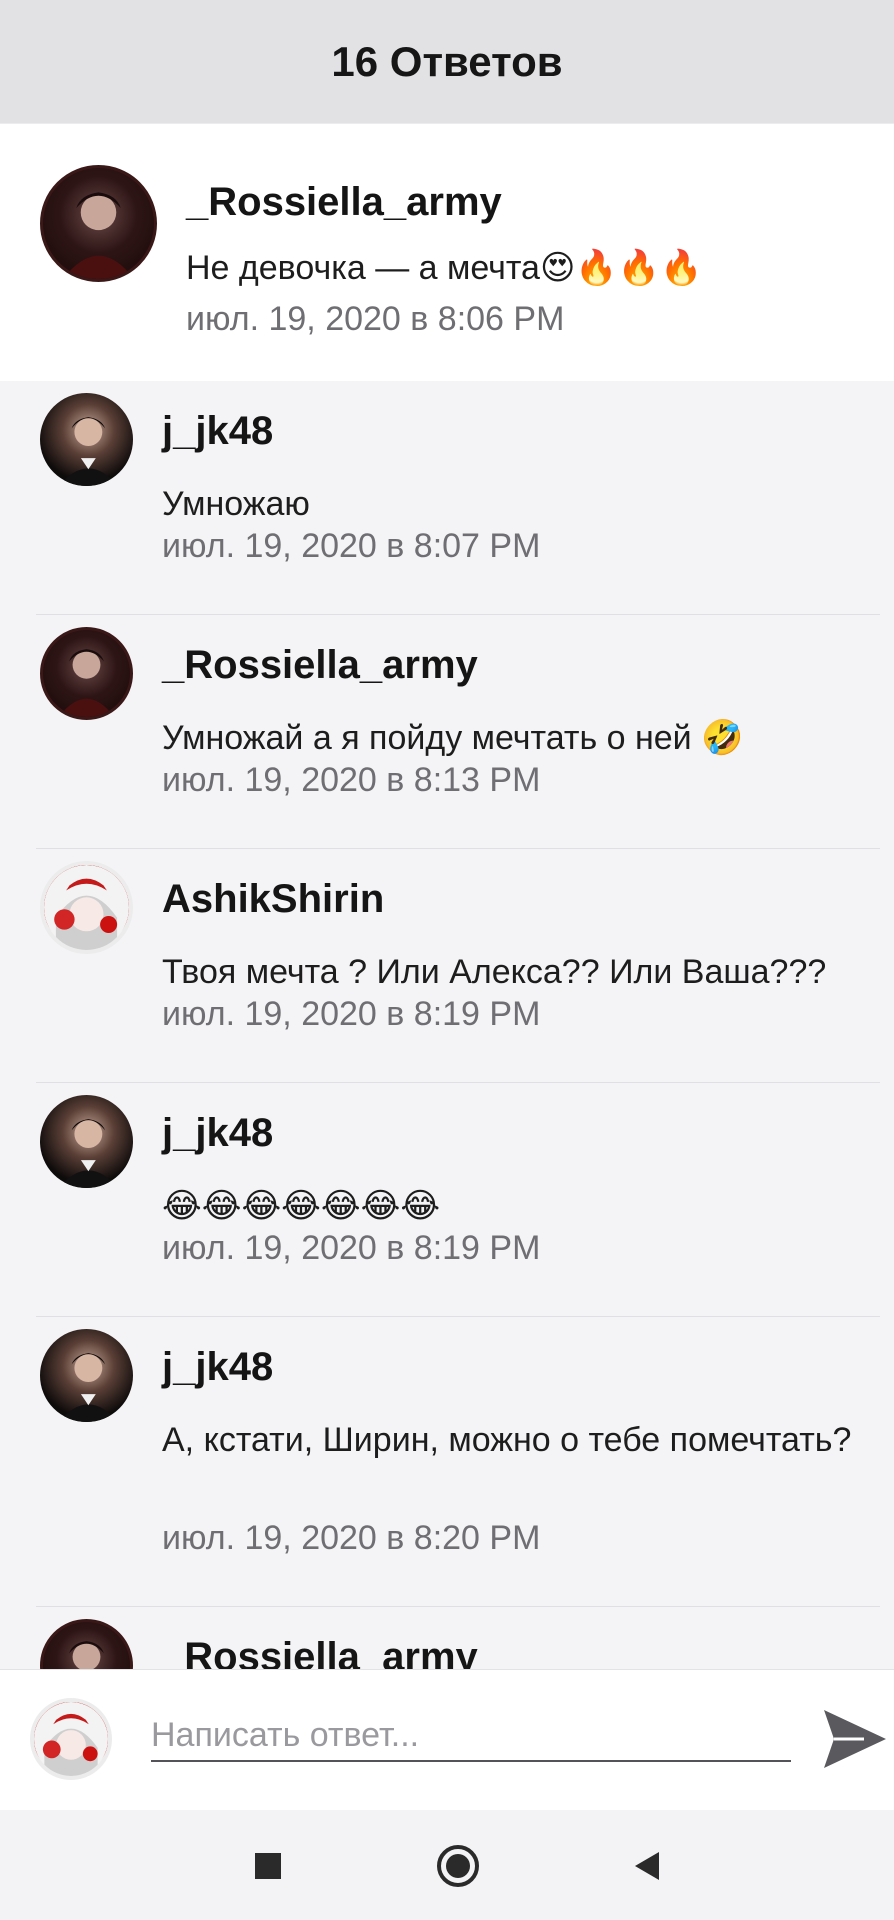  I want to click on reply-timestamp: июл. 19, 2020 в 8:13 PM, so click(351, 780).